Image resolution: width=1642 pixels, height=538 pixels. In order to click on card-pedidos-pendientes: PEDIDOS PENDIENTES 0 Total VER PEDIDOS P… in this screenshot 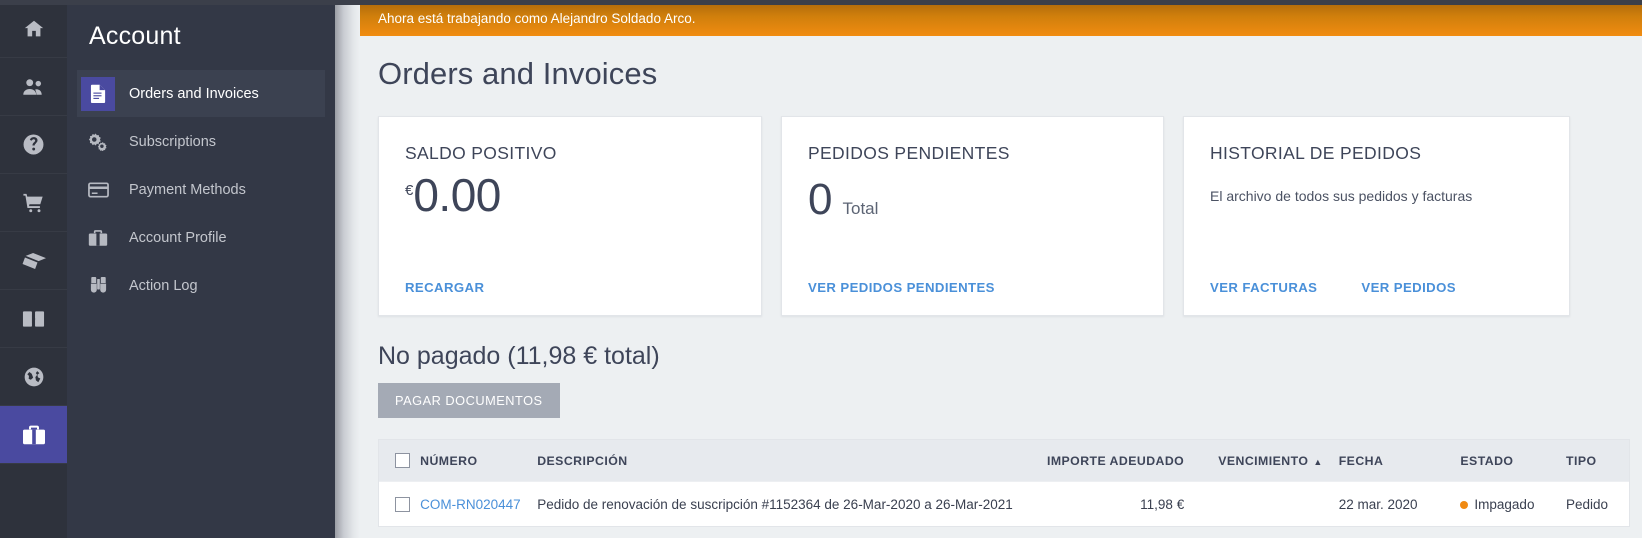, I will do `click(972, 216)`.